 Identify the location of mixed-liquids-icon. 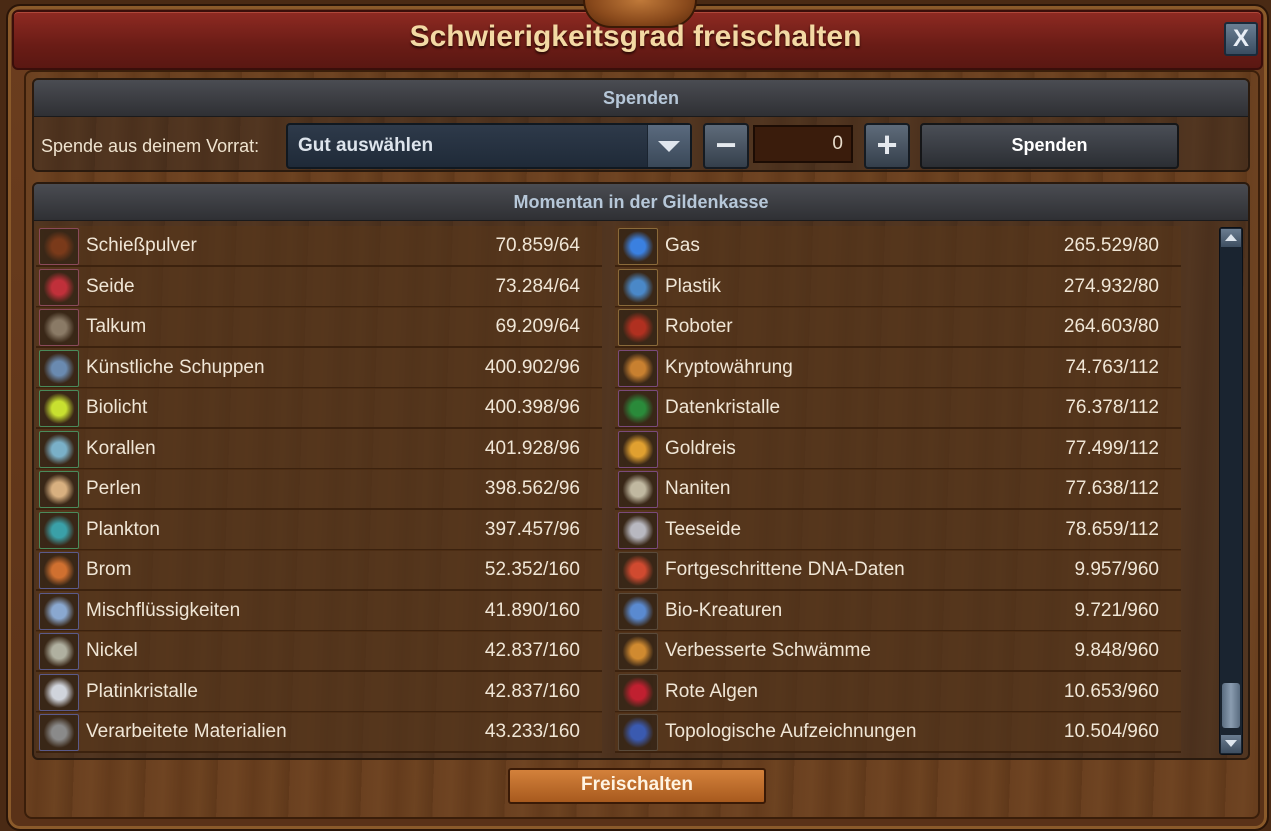
(59, 611).